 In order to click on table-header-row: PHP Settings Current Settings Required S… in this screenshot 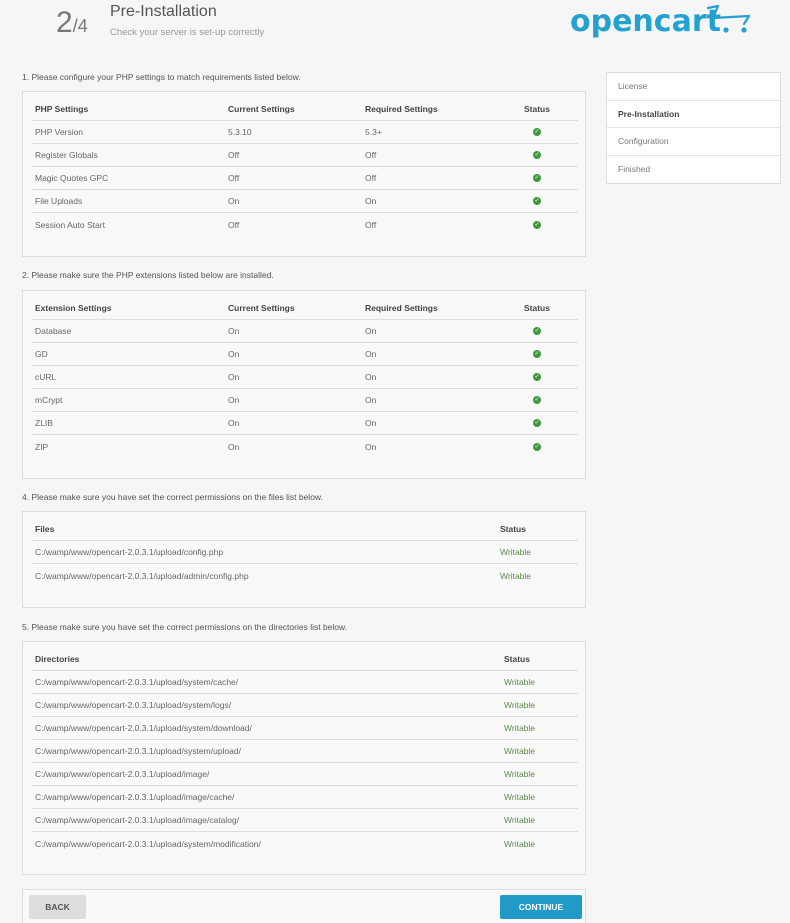, I will do `click(305, 109)`.